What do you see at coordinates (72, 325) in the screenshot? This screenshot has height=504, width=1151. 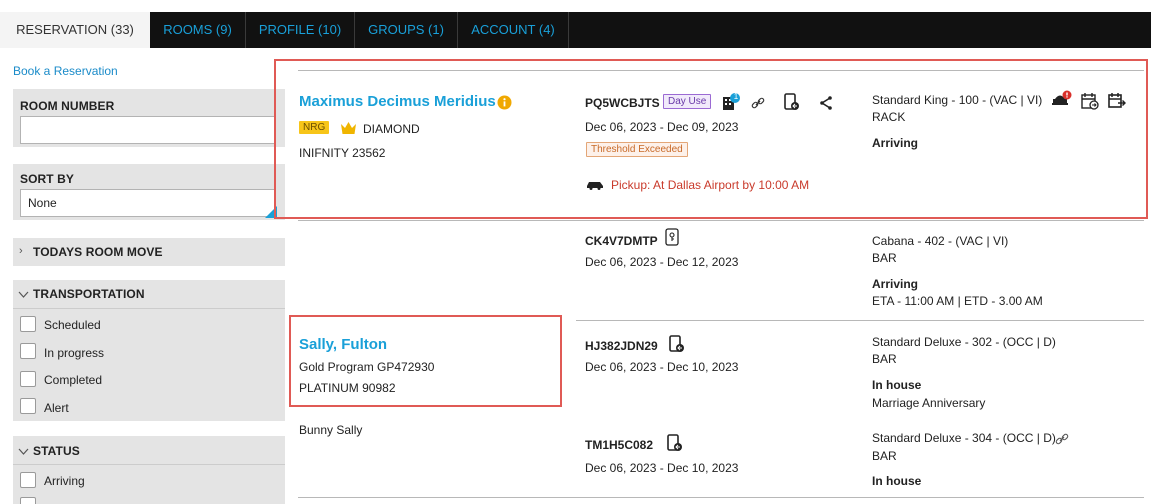 I see `scheduled-label: Scheduled` at bounding box center [72, 325].